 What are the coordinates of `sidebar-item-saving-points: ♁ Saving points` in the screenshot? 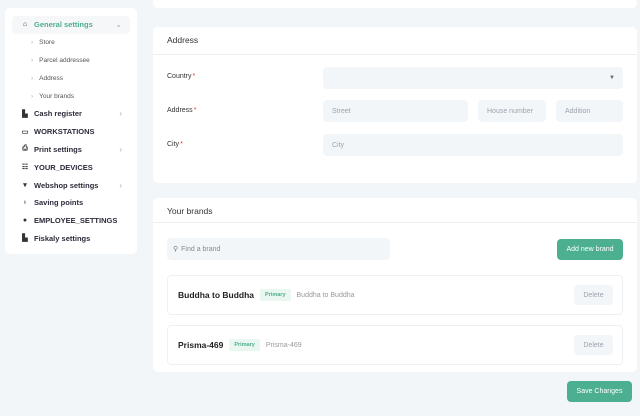 It's located at (71, 203).